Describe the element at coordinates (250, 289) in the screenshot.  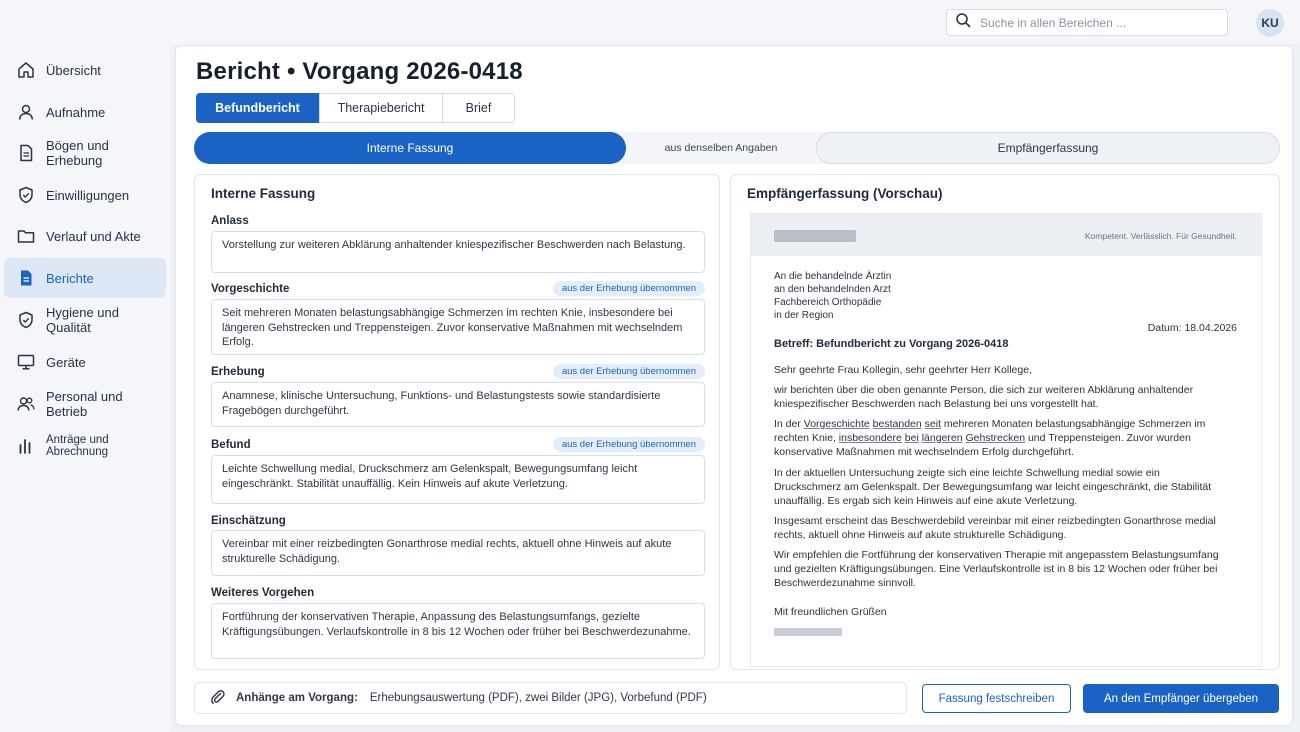
I see `field-label-vorgeschichte: Vorgeschichte` at that location.